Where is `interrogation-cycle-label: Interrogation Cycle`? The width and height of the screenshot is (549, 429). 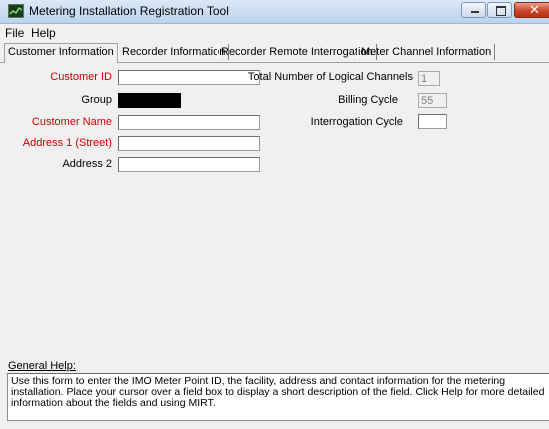 interrogation-cycle-label: Interrogation Cycle is located at coordinates (356, 122).